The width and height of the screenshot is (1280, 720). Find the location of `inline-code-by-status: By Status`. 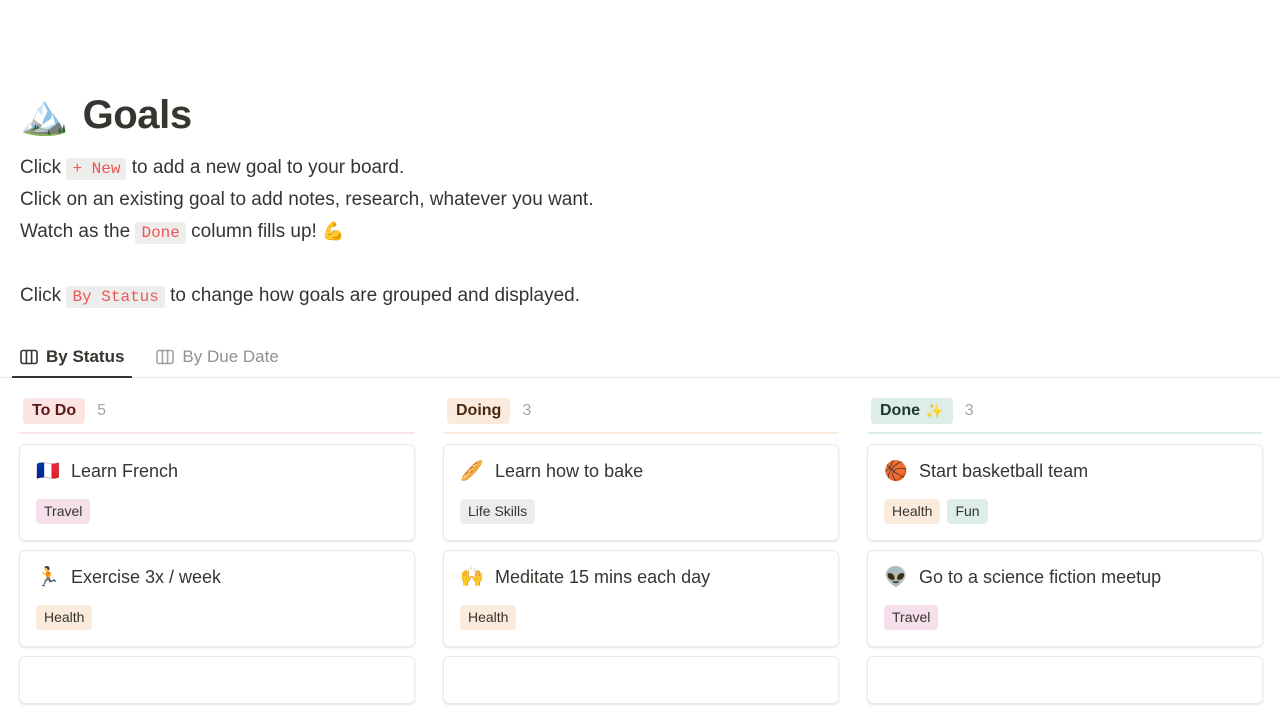

inline-code-by-status: By Status is located at coordinates (115, 297).